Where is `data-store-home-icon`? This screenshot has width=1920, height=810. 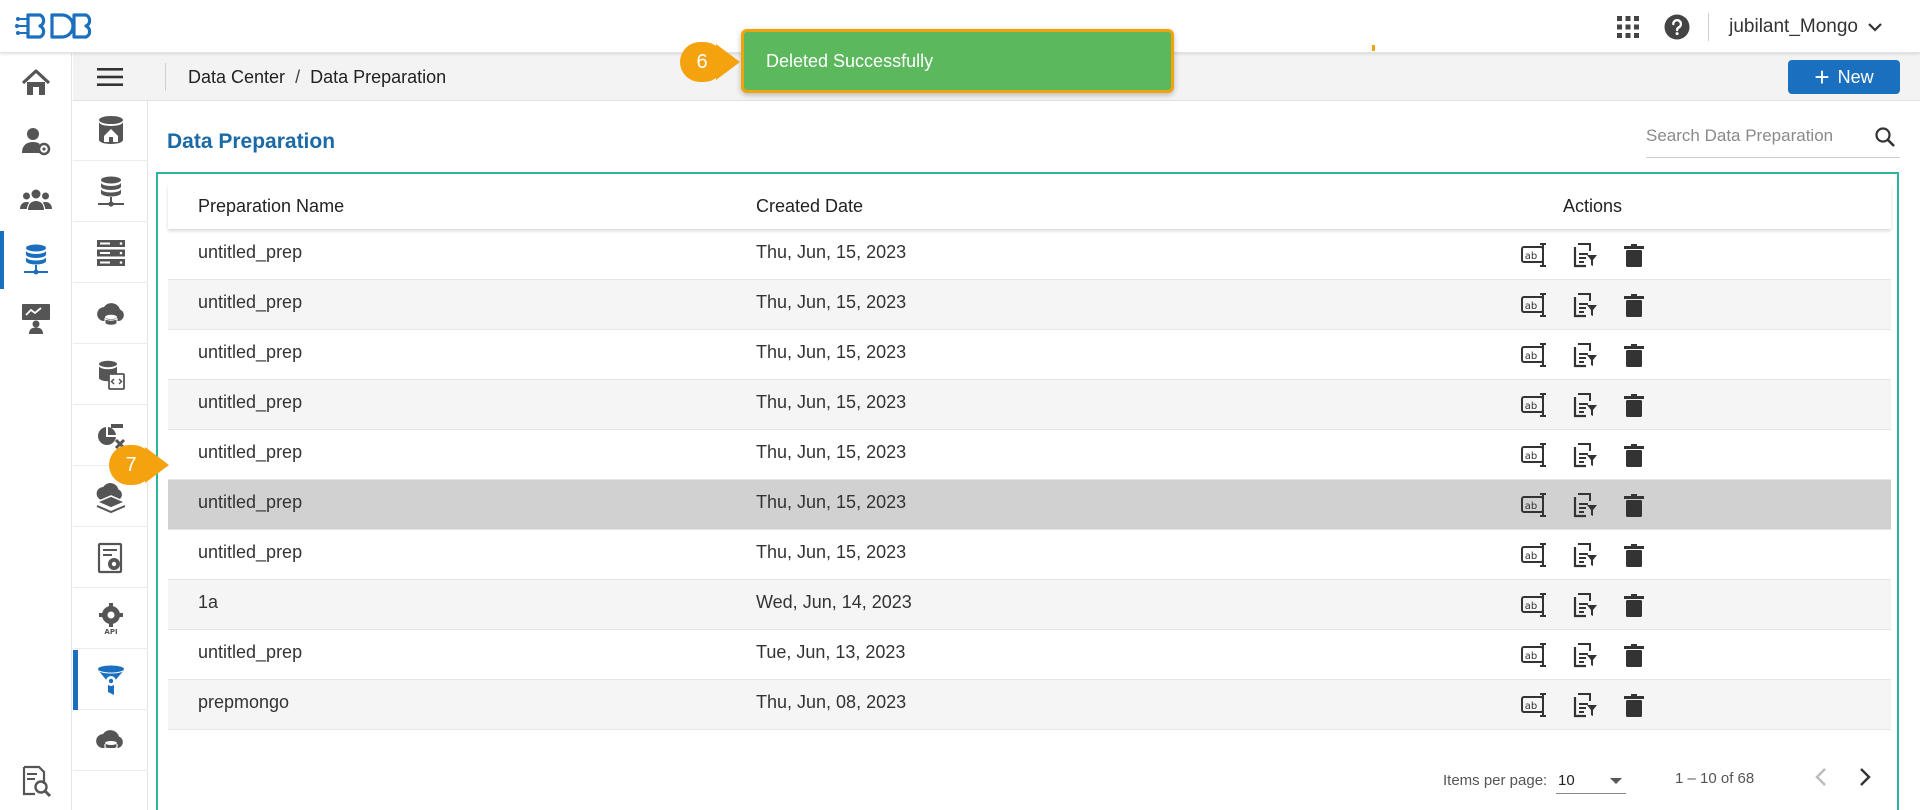 data-store-home-icon is located at coordinates (110, 129).